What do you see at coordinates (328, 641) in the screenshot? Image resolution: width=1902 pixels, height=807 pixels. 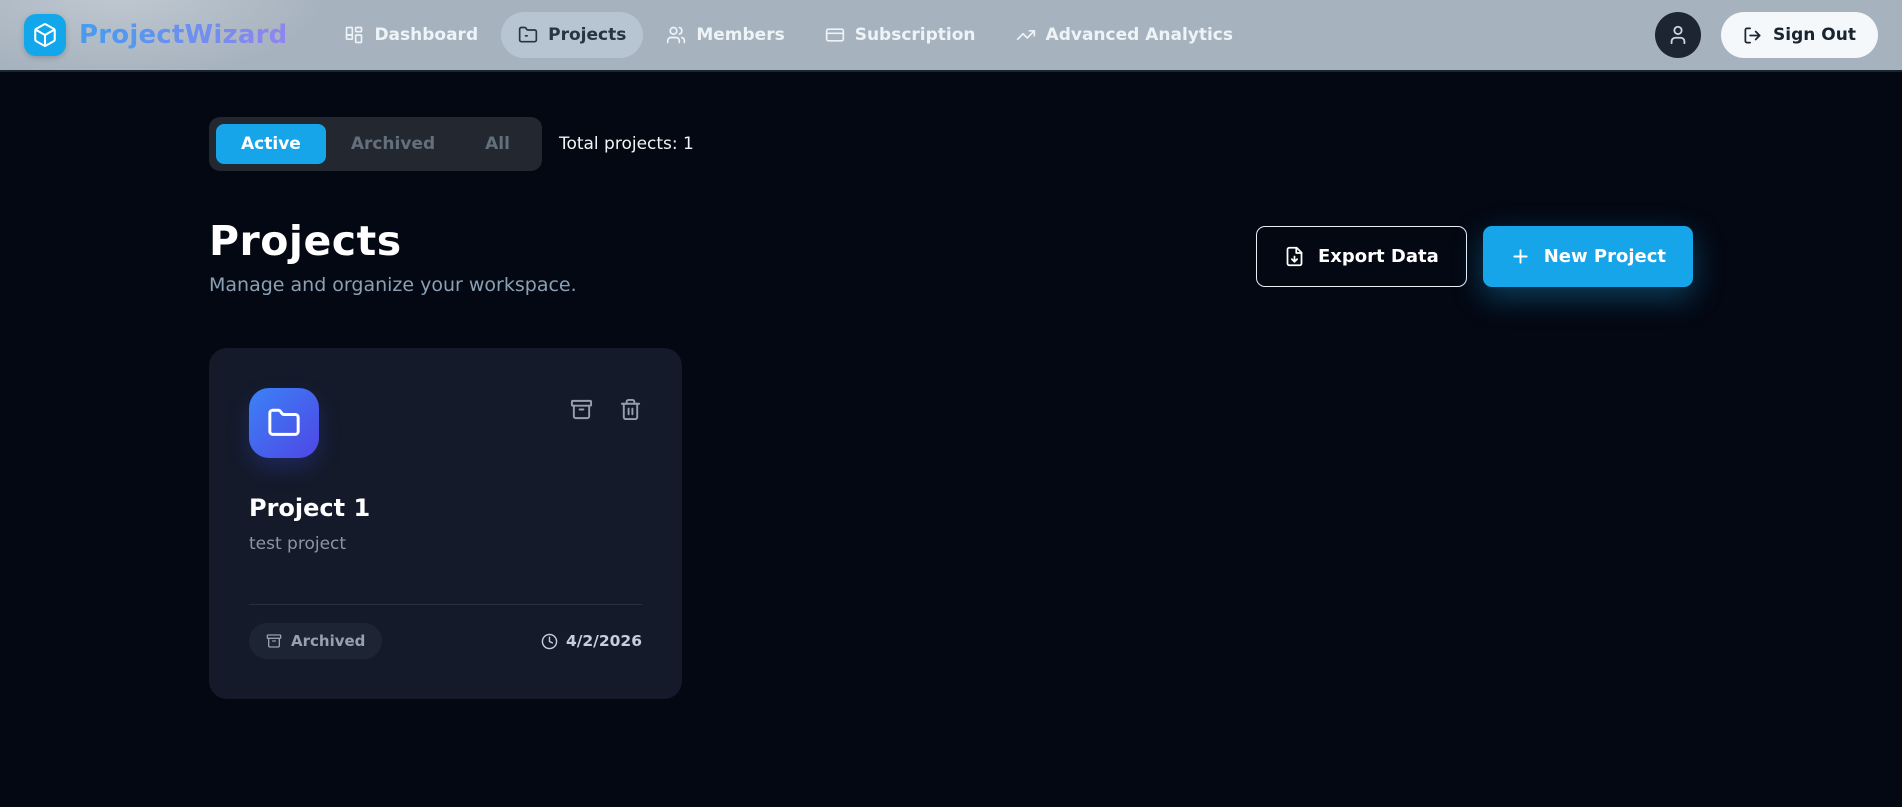 I see `status-badge-label: Archived` at bounding box center [328, 641].